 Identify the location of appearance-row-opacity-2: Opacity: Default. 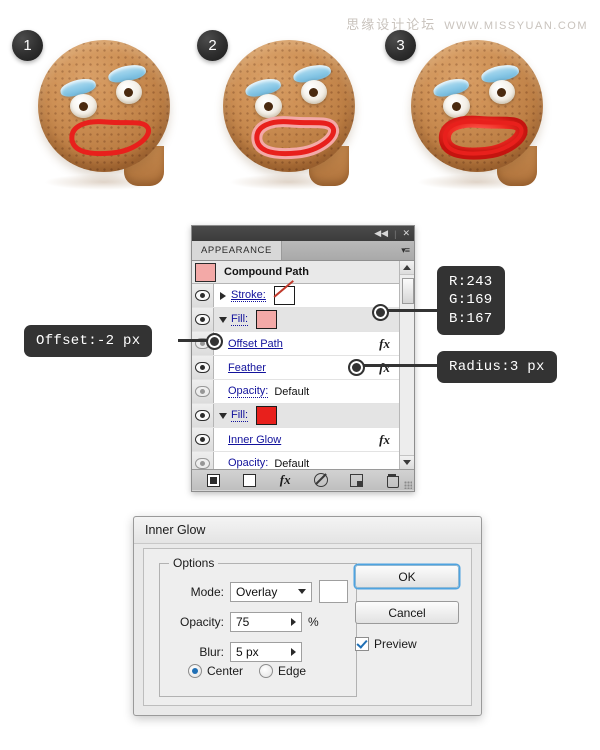
(296, 460).